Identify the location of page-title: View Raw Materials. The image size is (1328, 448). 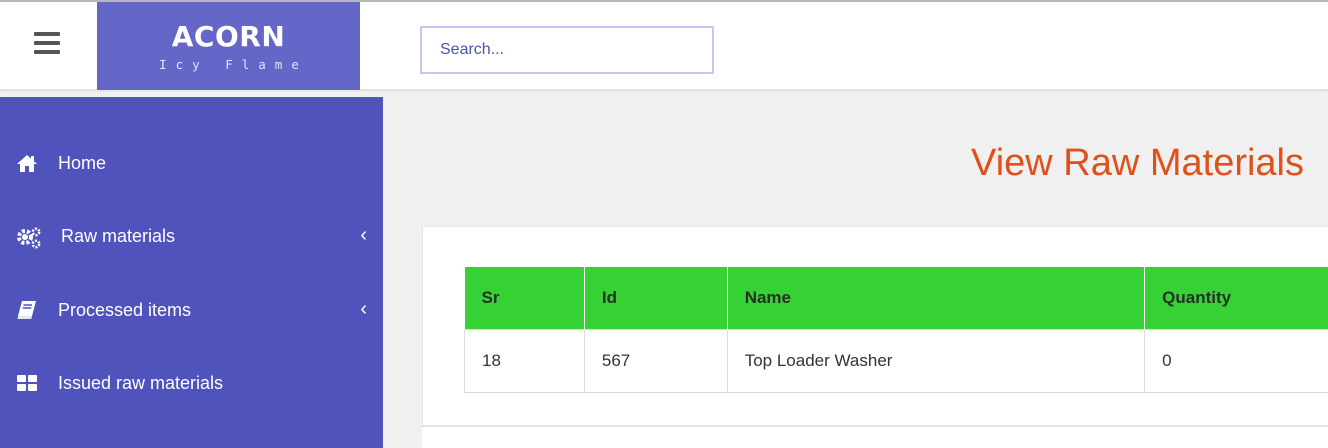
(1137, 163).